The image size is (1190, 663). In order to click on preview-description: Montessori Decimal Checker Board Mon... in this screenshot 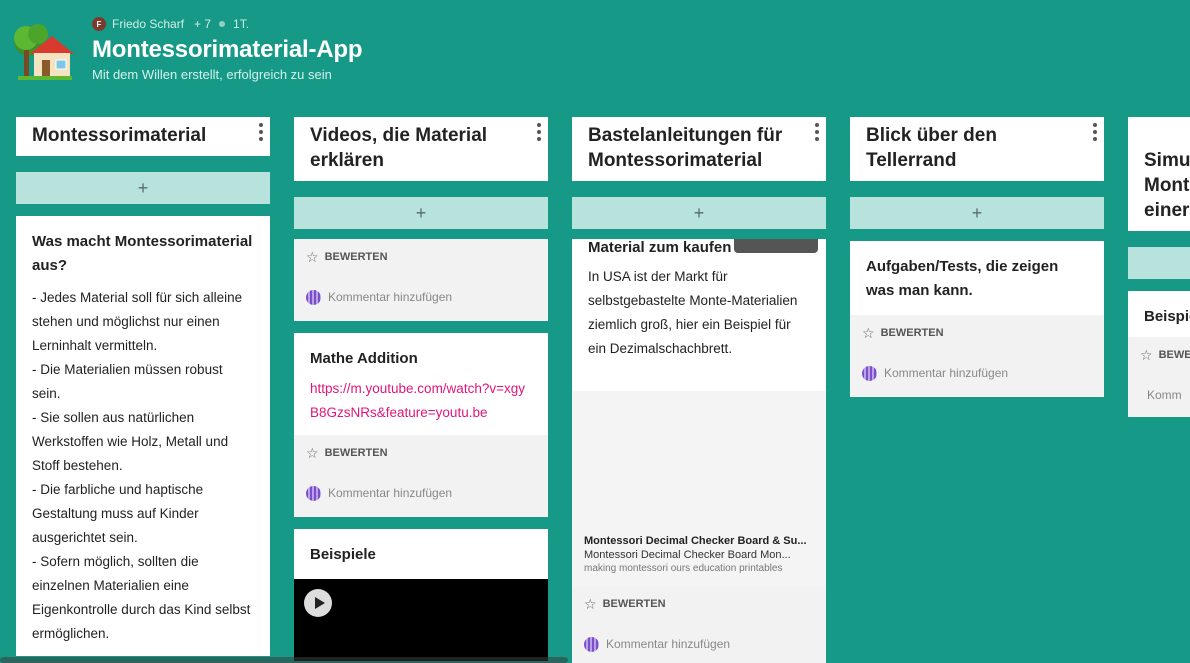, I will do `click(687, 555)`.